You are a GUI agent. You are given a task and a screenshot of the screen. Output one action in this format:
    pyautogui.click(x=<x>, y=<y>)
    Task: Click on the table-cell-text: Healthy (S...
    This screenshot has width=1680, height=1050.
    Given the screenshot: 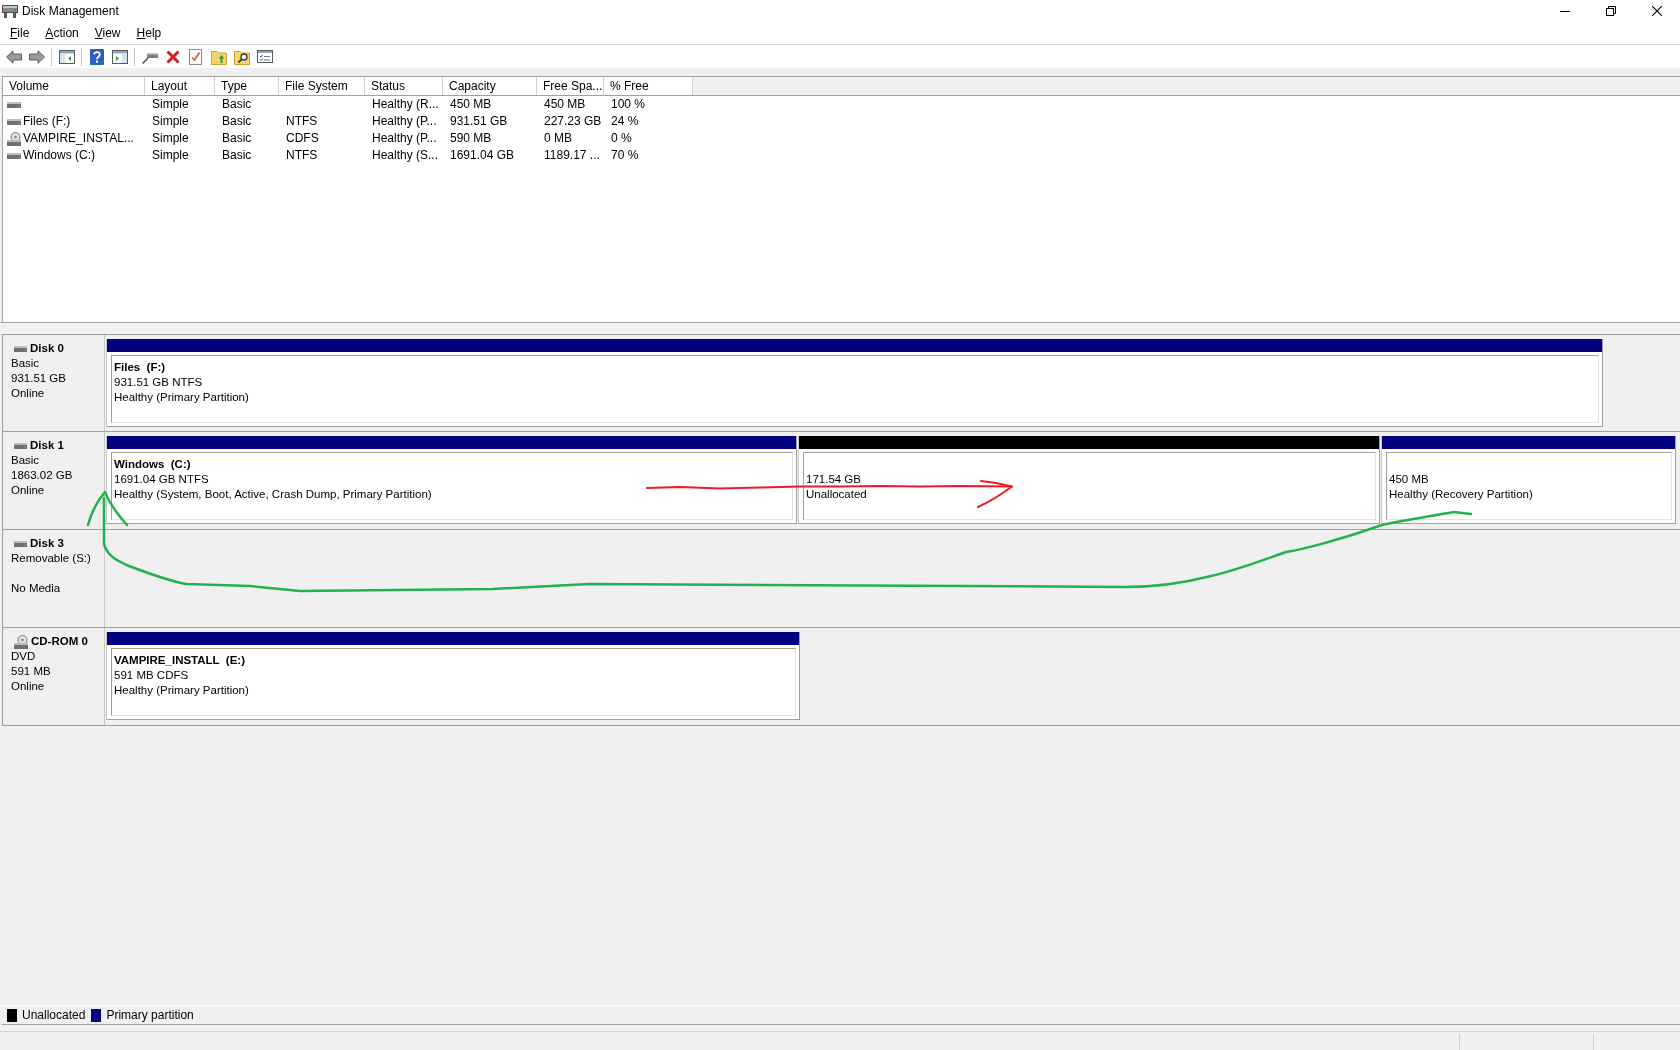 What is the action you would take?
    pyautogui.click(x=405, y=155)
    